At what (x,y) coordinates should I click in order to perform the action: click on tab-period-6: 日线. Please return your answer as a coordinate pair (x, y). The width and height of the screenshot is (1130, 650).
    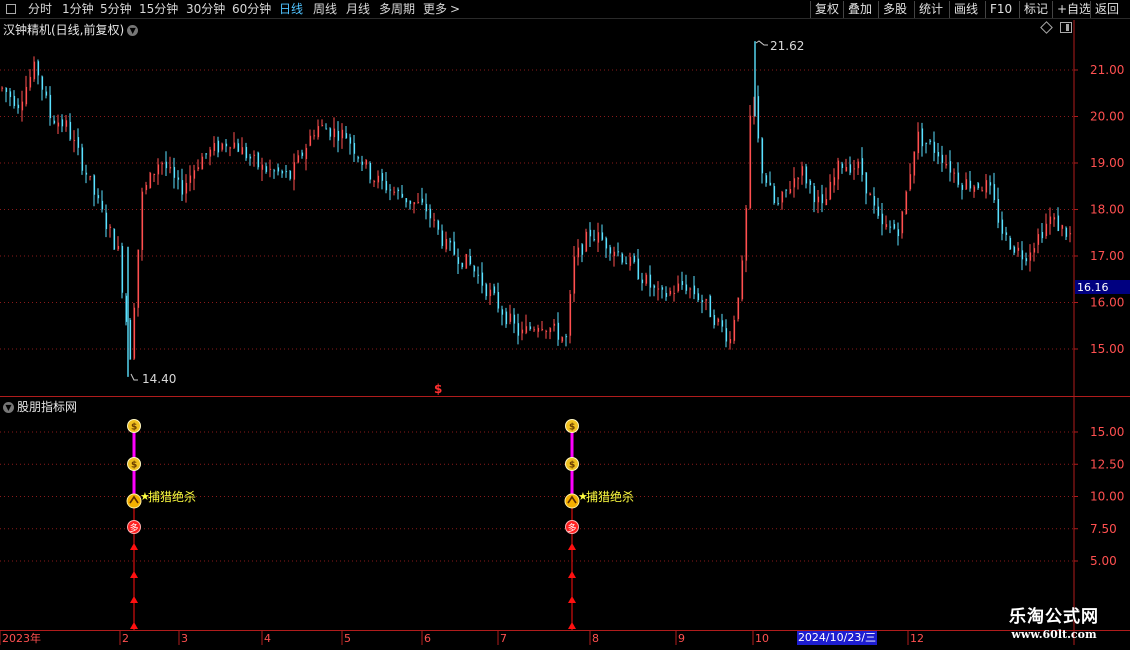
    Looking at the image, I should click on (291, 9).